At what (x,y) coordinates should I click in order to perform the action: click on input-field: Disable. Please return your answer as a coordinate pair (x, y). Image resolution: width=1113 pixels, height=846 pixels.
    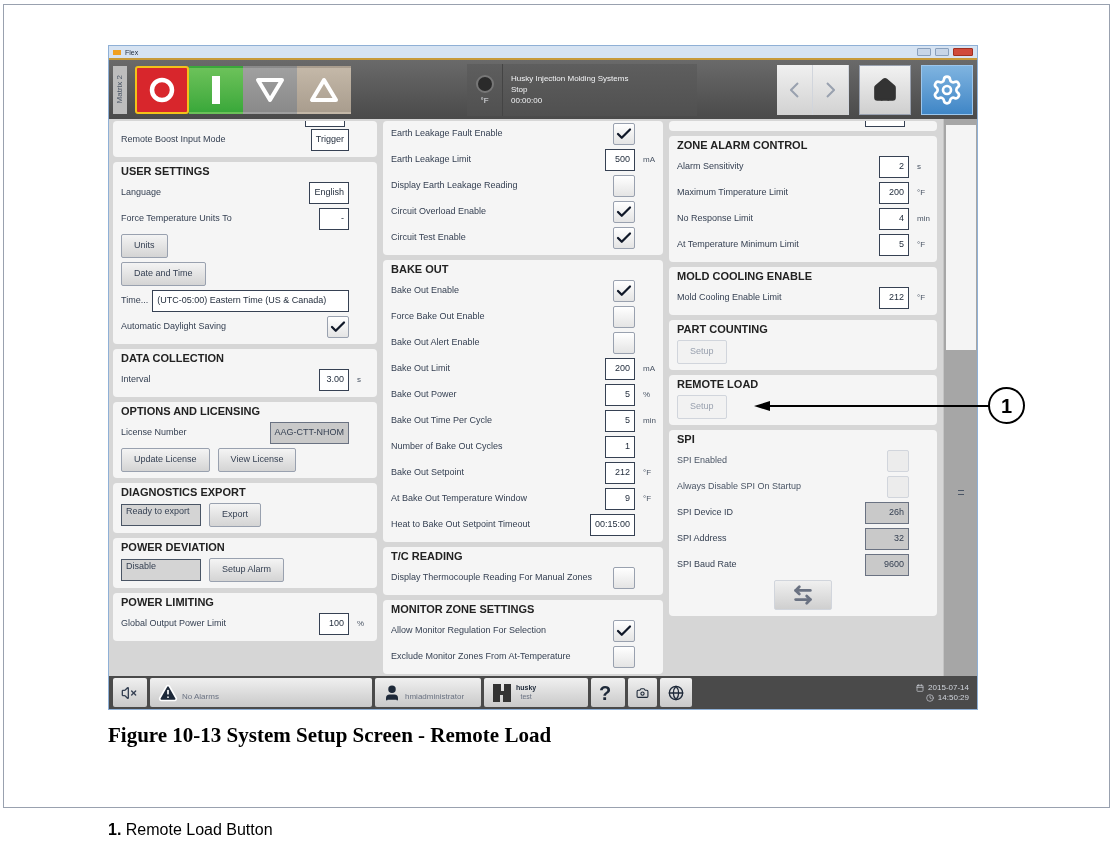
    Looking at the image, I should click on (161, 570).